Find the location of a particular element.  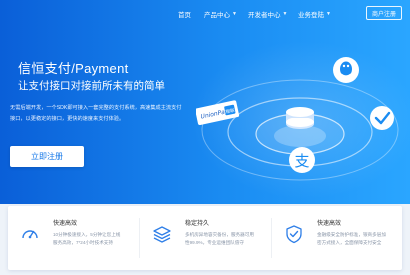

alipay-glyph: 支 is located at coordinates (301, 161).